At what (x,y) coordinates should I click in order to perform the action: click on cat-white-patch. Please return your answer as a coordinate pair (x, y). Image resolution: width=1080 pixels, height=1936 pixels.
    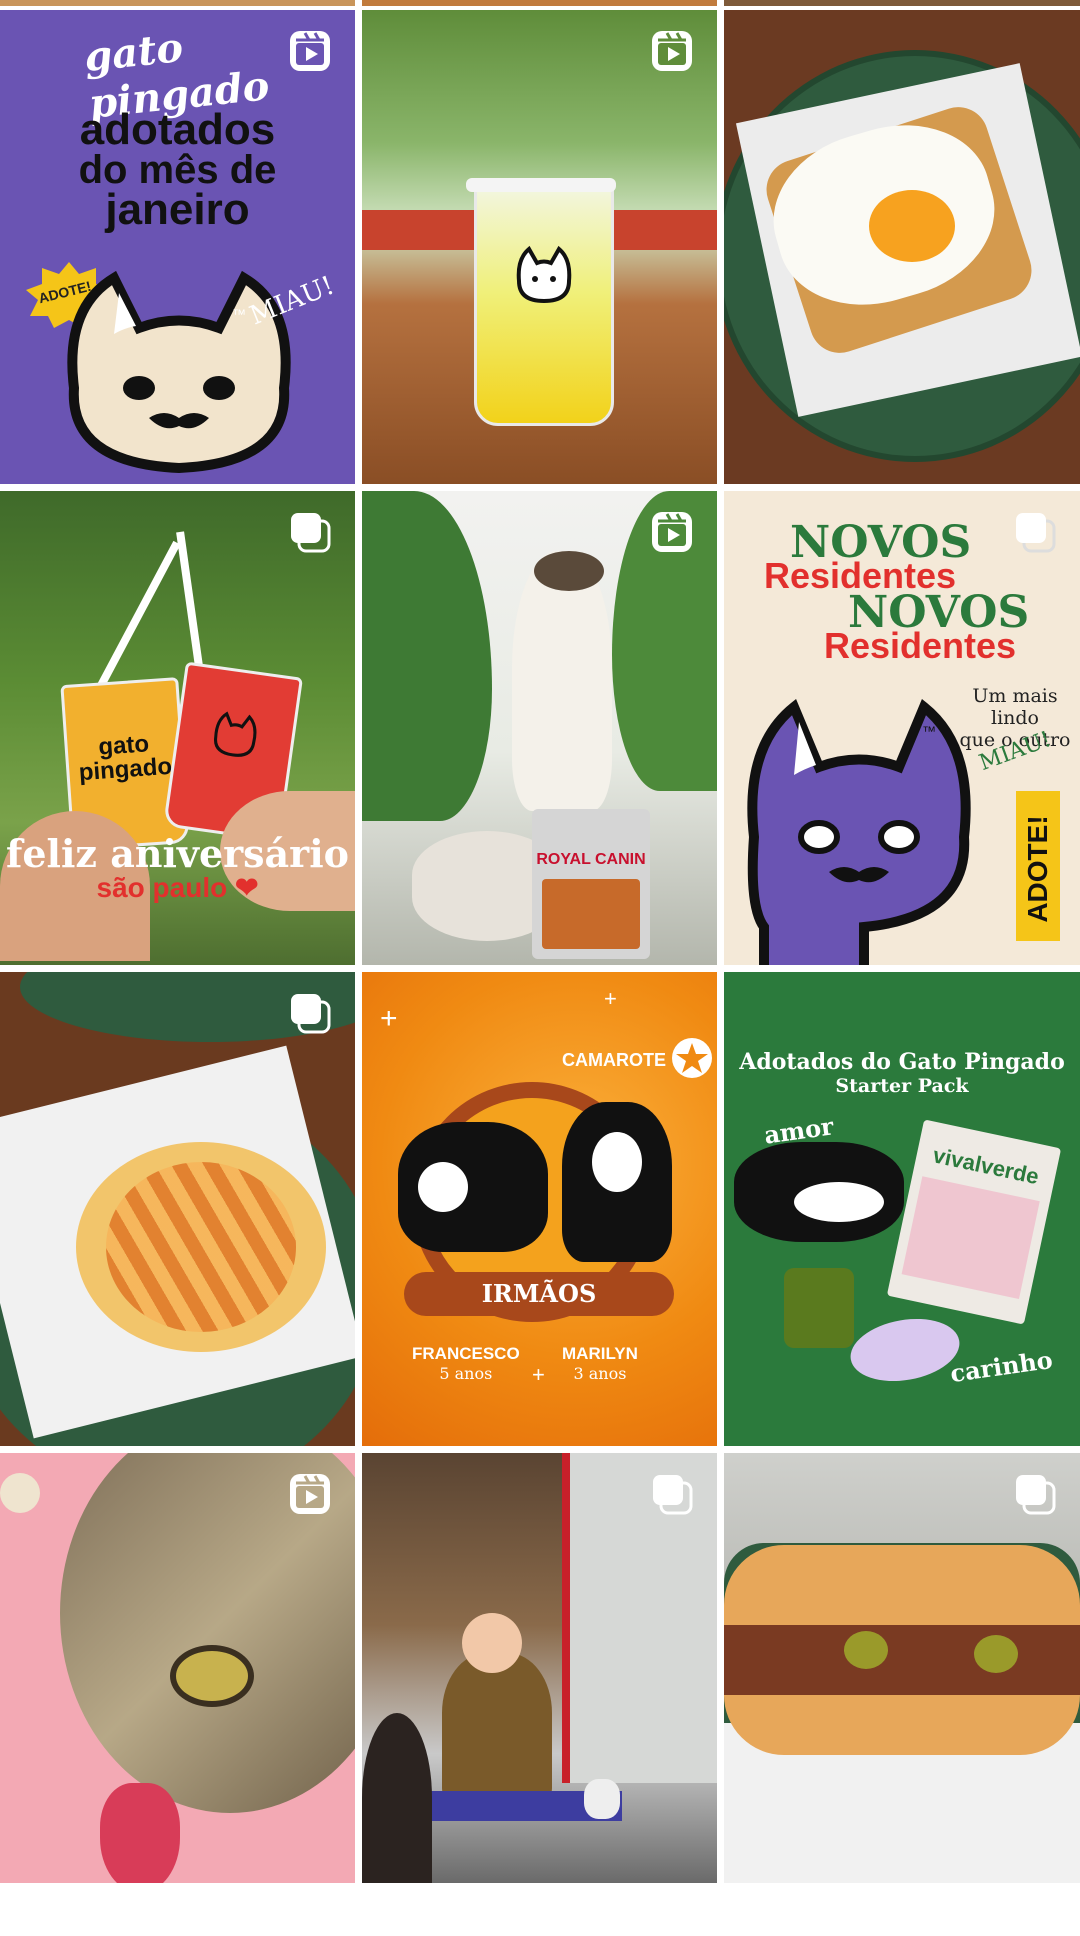
    Looking at the image, I should click on (839, 1202).